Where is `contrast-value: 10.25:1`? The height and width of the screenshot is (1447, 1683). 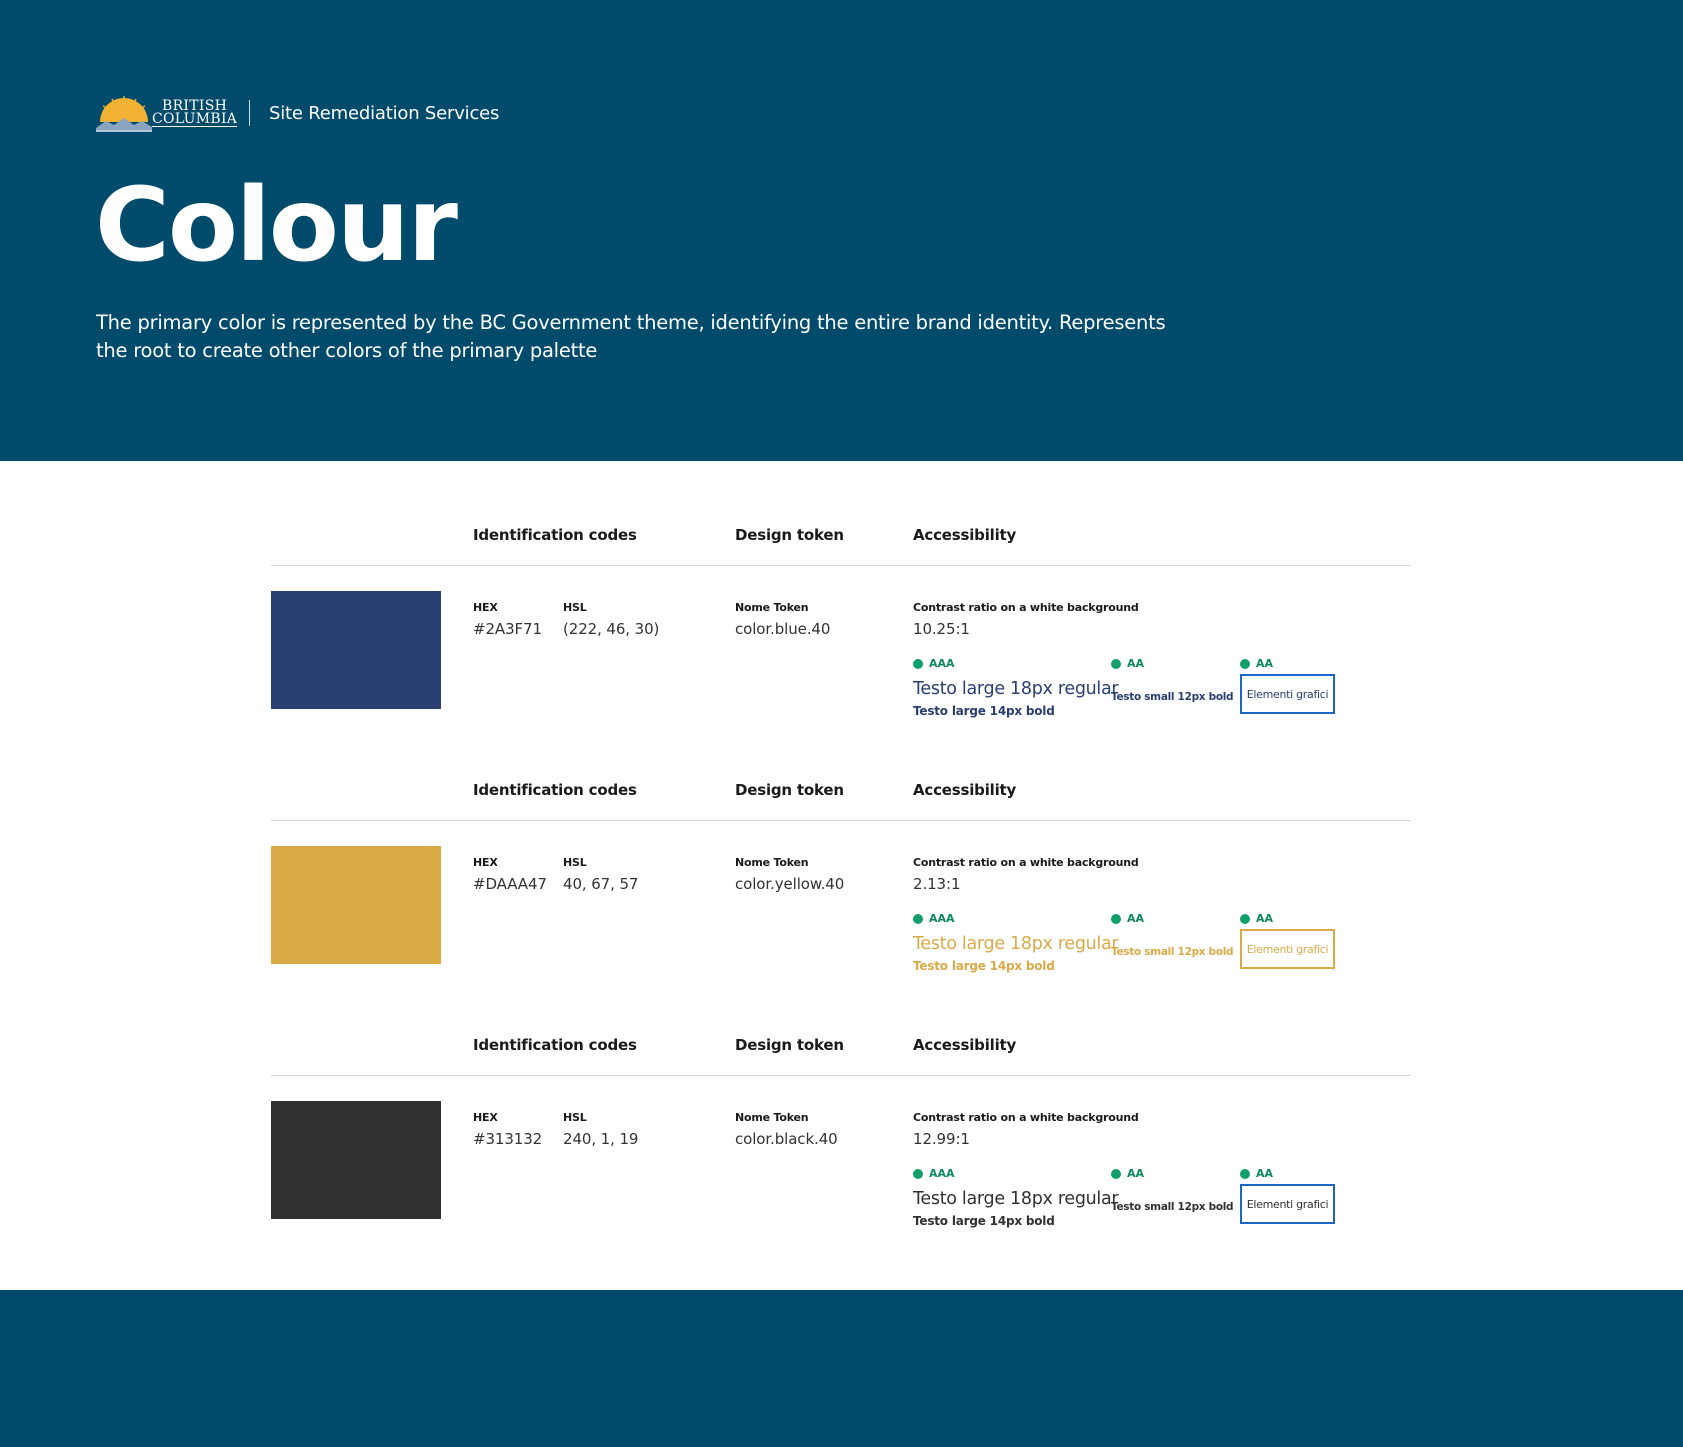 contrast-value: 10.25:1 is located at coordinates (941, 629).